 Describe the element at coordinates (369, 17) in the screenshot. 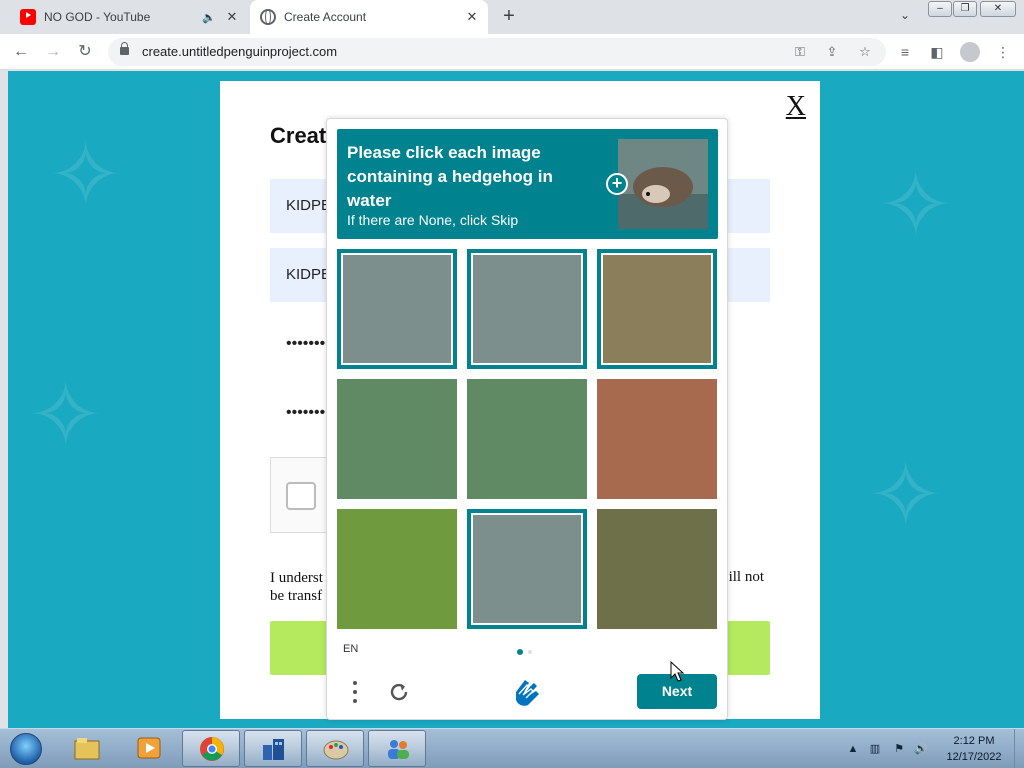

I see `tab-create-account: Create Account ✕` at that location.